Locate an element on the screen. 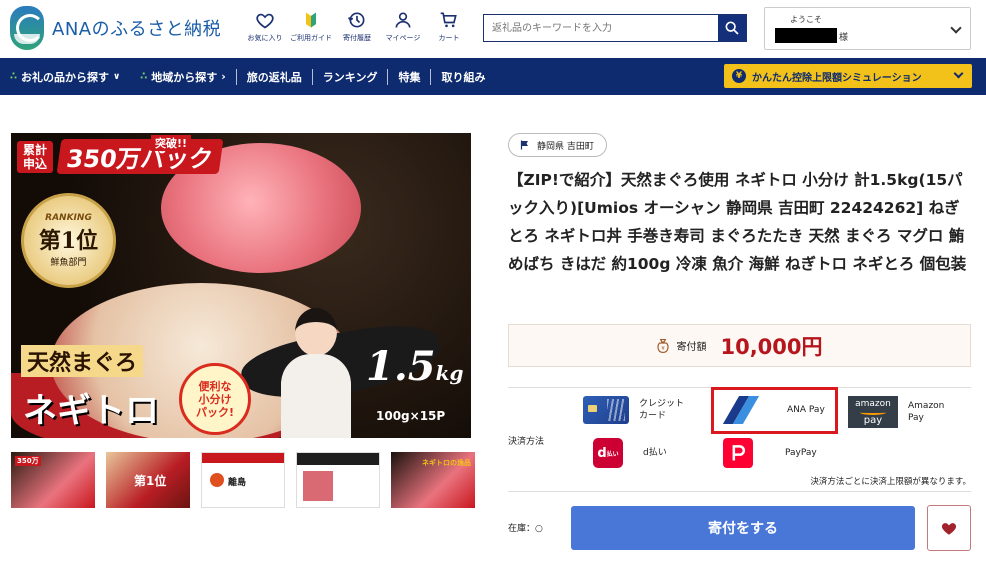  search-input is located at coordinates (601, 28).